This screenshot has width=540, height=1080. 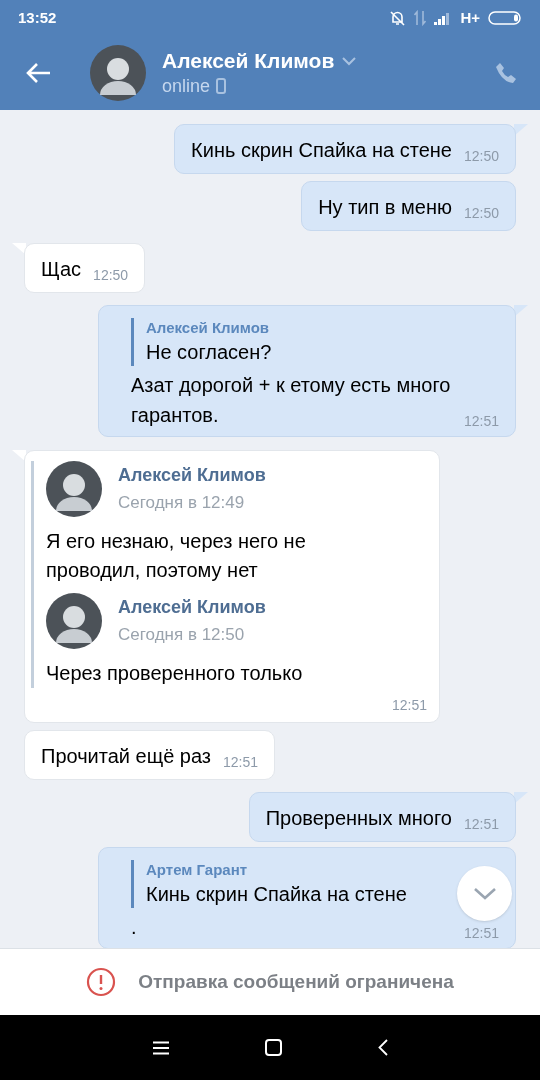 What do you see at coordinates (126, 756) in the screenshot?
I see `message-text: Прочитай ещё раз` at bounding box center [126, 756].